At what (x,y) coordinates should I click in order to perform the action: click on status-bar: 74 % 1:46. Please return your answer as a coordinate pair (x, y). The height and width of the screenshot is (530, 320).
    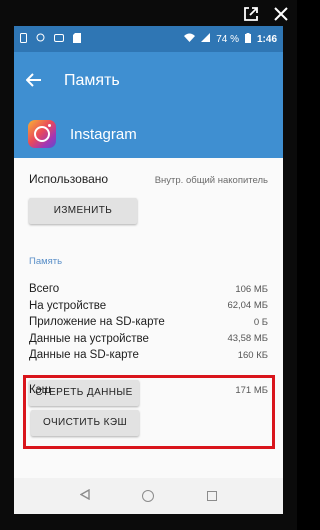
    Looking at the image, I should click on (148, 39).